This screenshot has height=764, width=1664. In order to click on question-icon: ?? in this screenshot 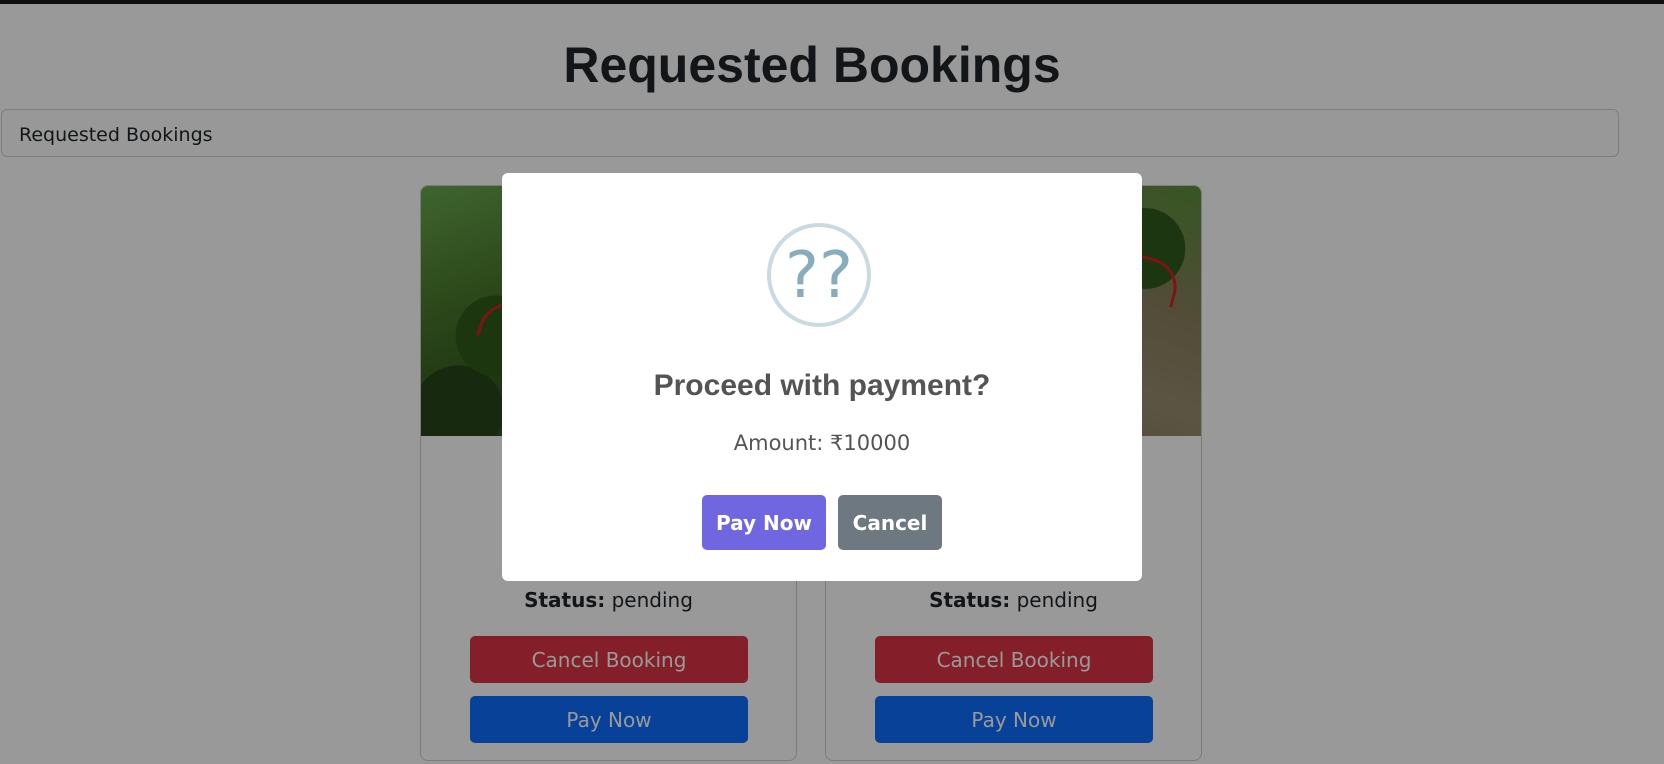, I will do `click(819, 275)`.